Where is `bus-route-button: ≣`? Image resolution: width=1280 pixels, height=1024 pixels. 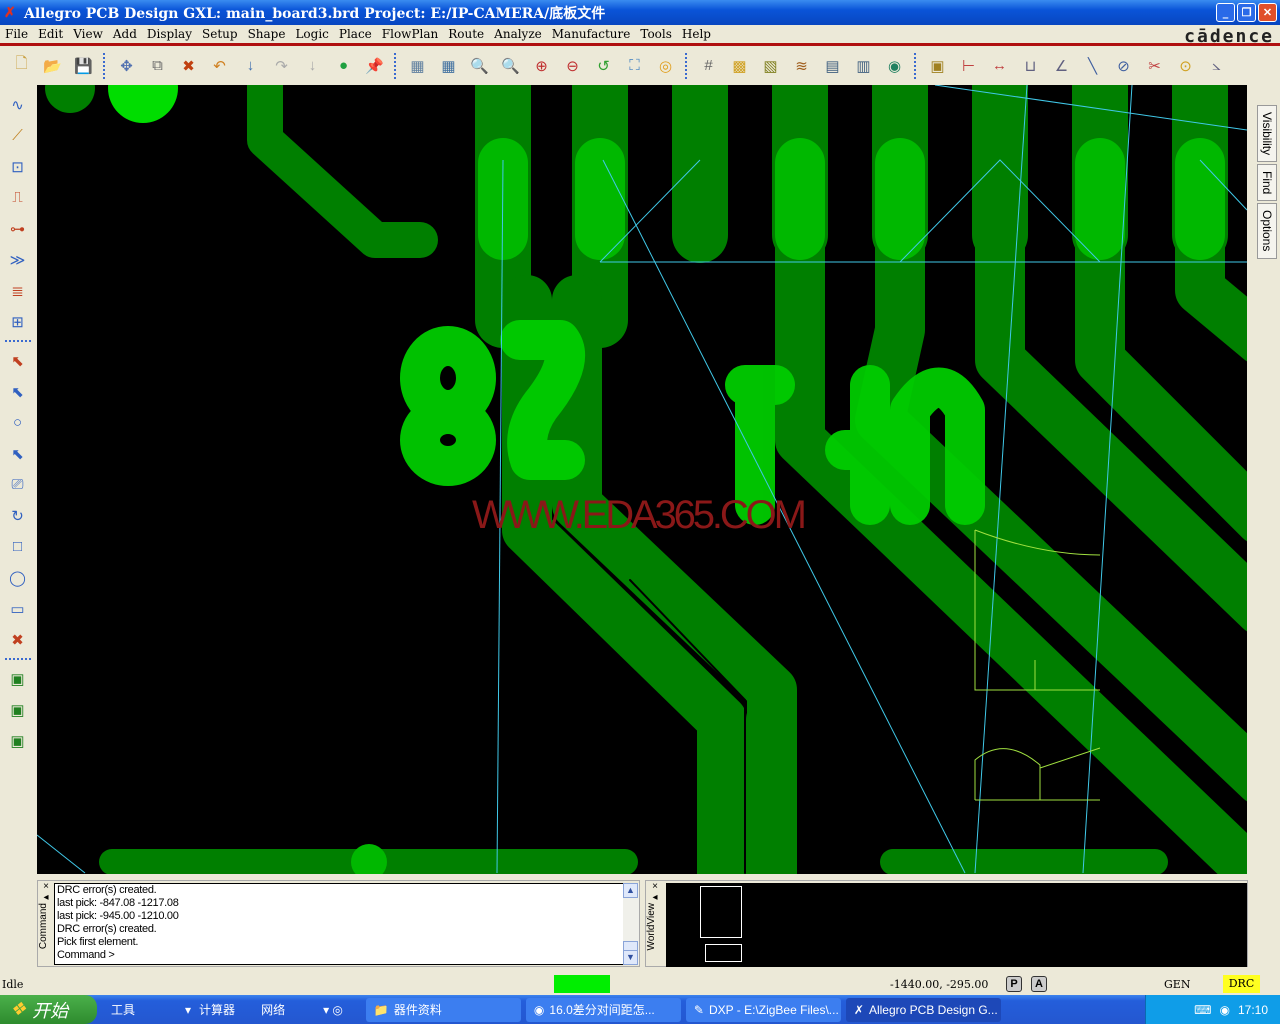
bus-route-button: ≣ is located at coordinates (18, 291).